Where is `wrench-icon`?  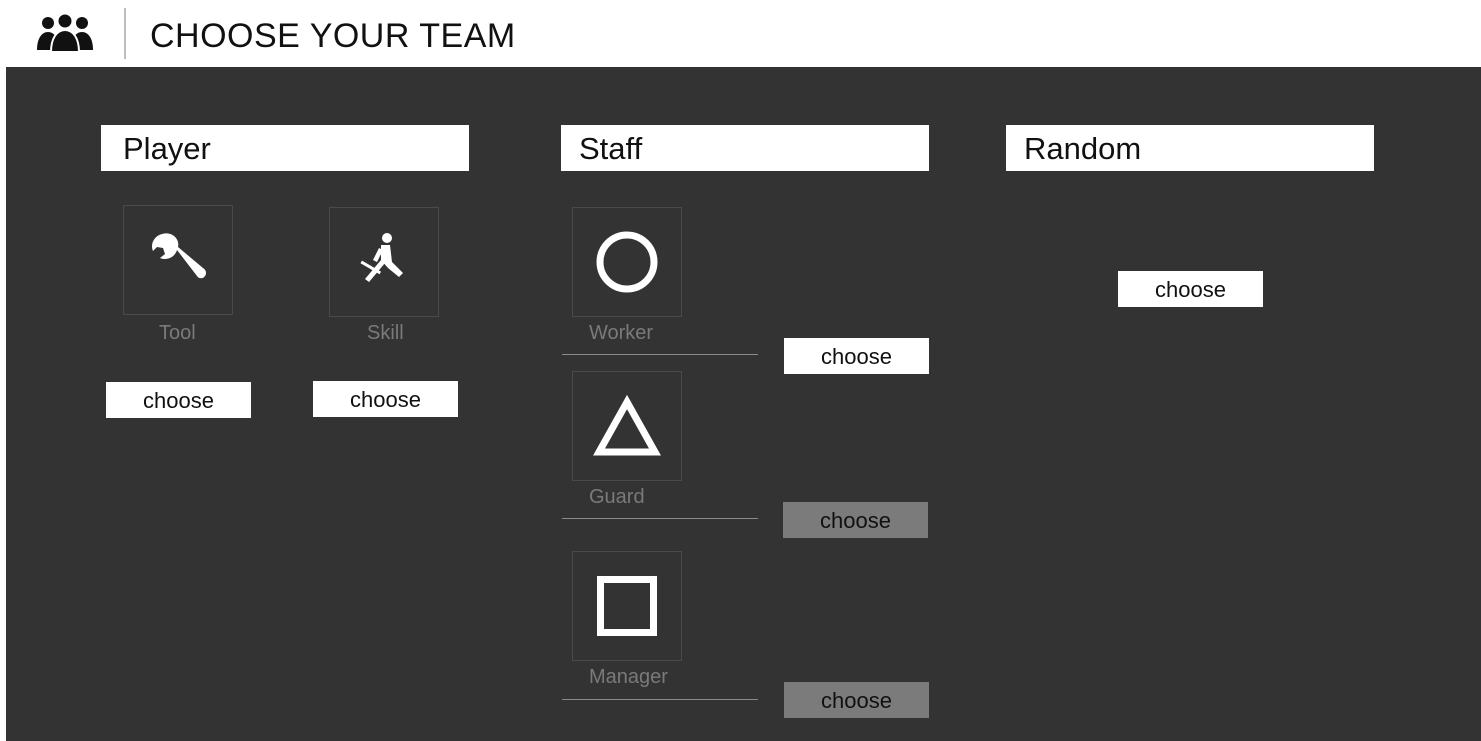 wrench-icon is located at coordinates (179, 256).